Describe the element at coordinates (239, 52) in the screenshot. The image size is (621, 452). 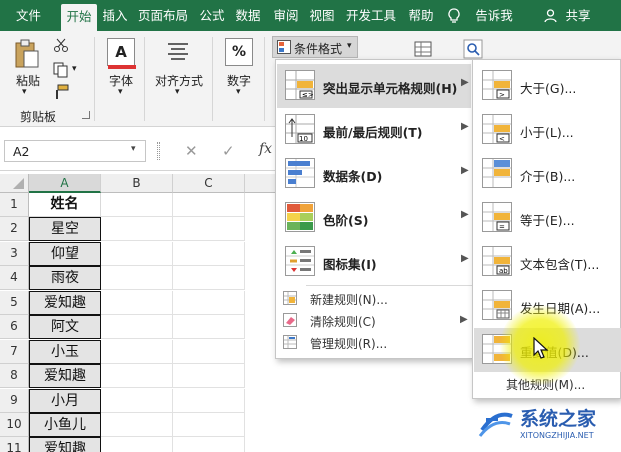
I see `percent-icon: %` at that location.